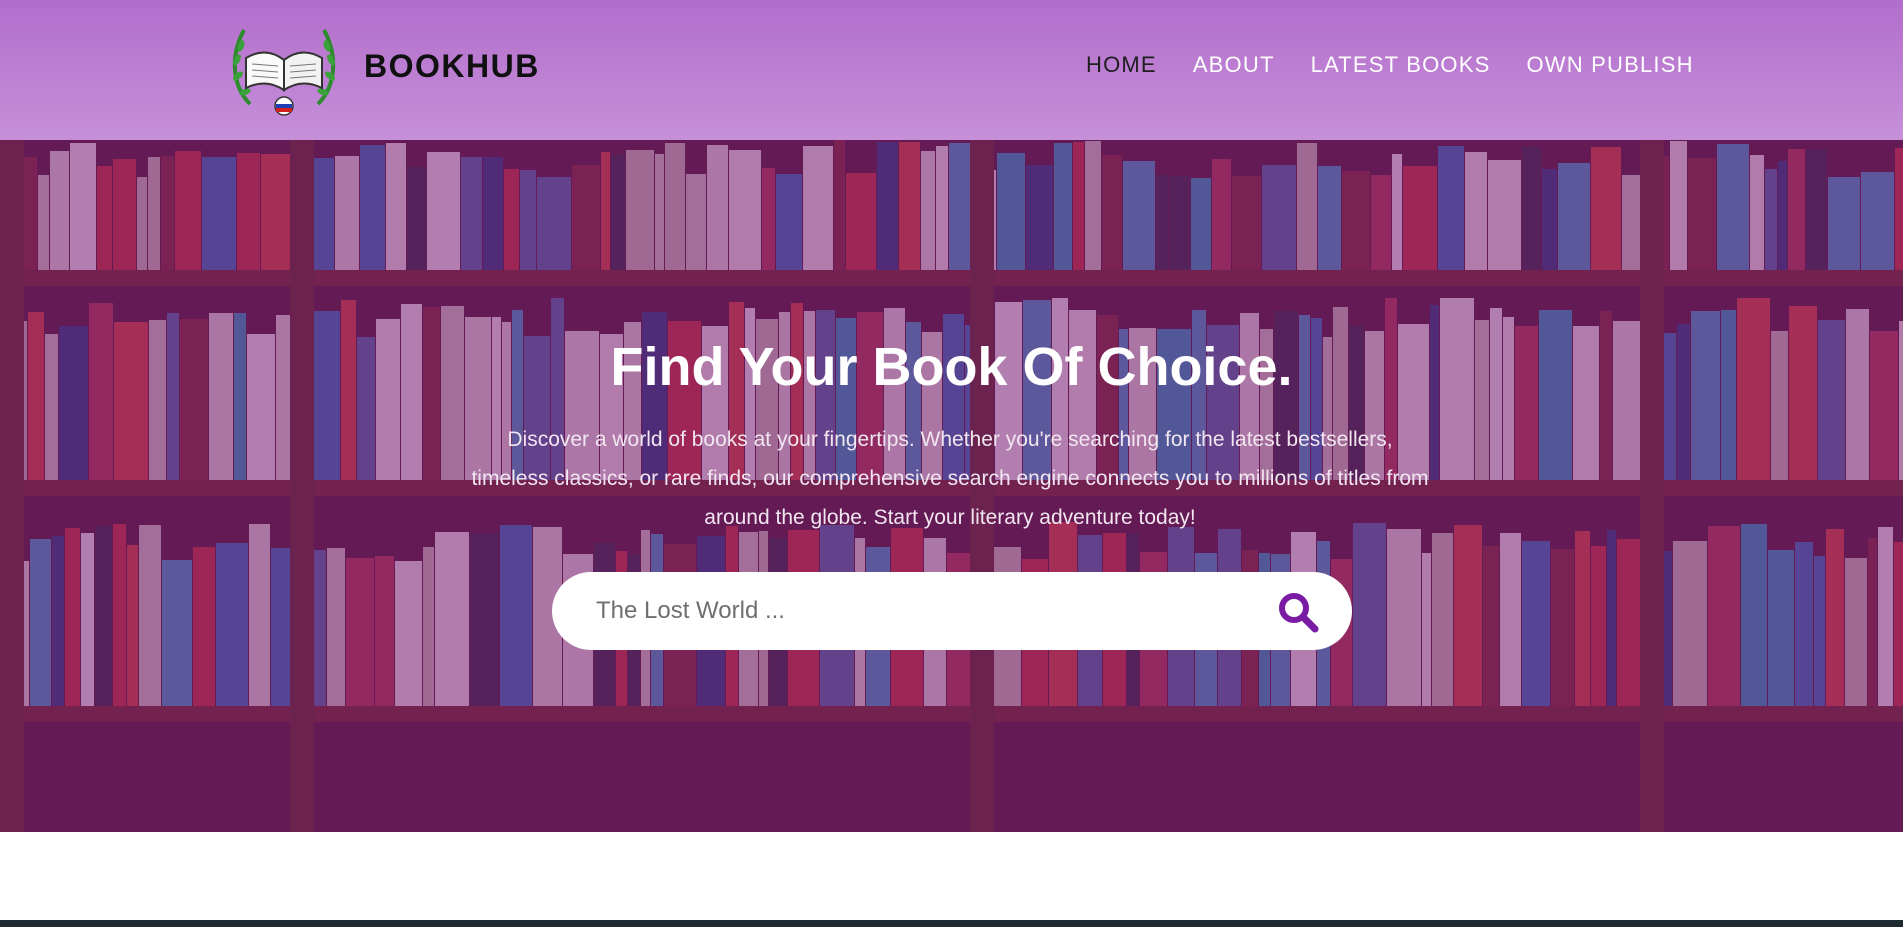  I want to click on page-content-area, so click(951, 876).